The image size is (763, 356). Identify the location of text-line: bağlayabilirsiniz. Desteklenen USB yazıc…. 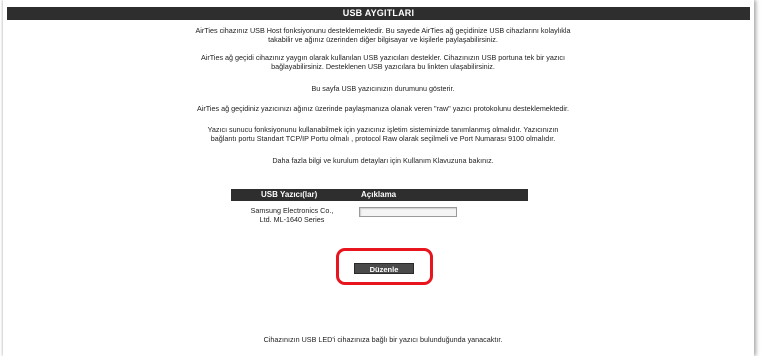
(383, 66).